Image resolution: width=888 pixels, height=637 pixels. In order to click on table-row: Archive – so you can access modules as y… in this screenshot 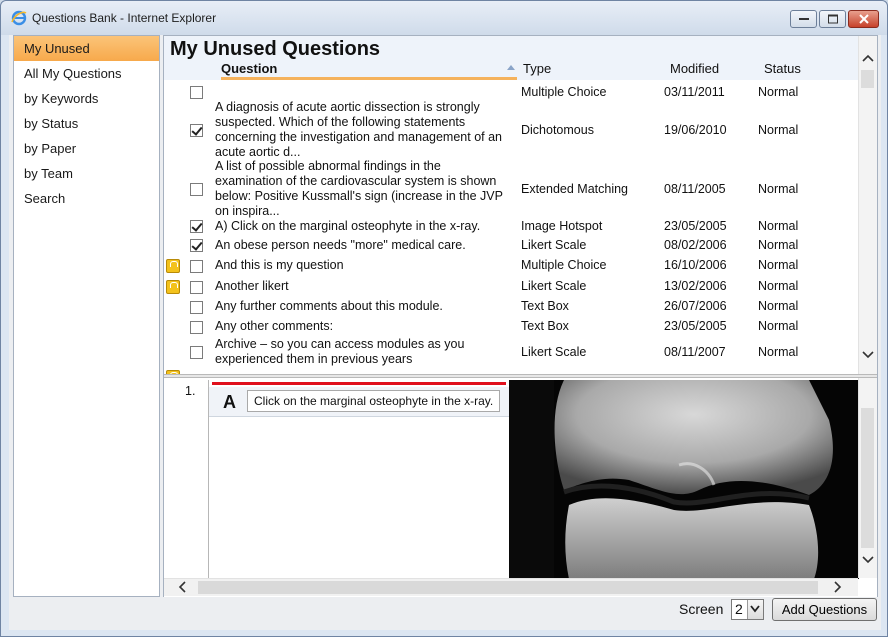, I will do `click(511, 352)`.